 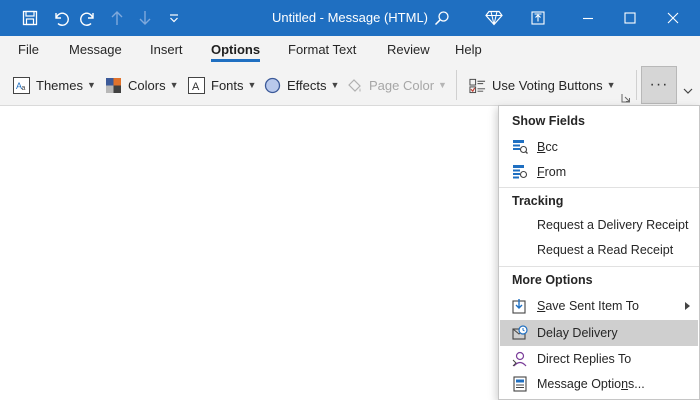 I want to click on section-more-options: More Options, so click(x=552, y=280).